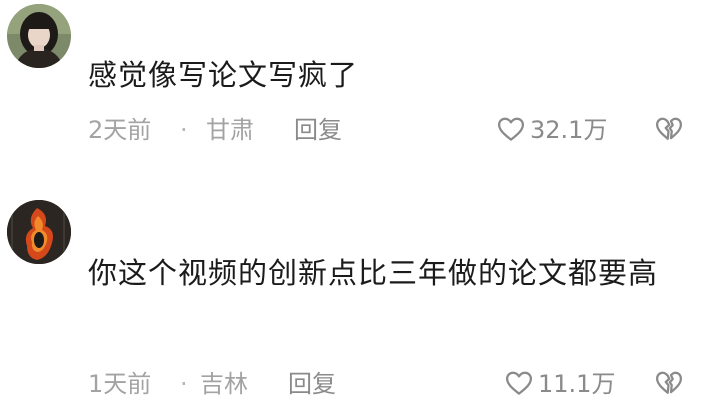 This screenshot has width=720, height=405. I want to click on comment-location: 甘肃, so click(230, 130).